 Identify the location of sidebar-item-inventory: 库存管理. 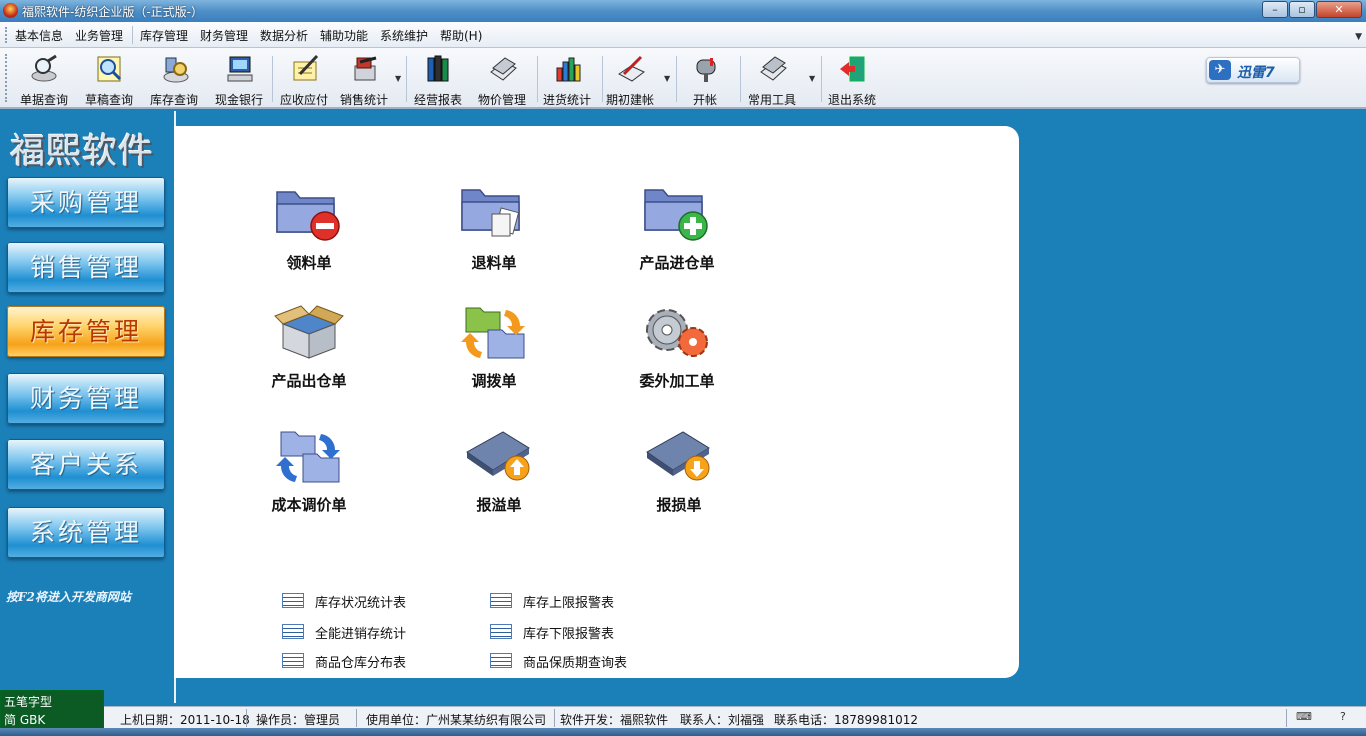
(86, 331).